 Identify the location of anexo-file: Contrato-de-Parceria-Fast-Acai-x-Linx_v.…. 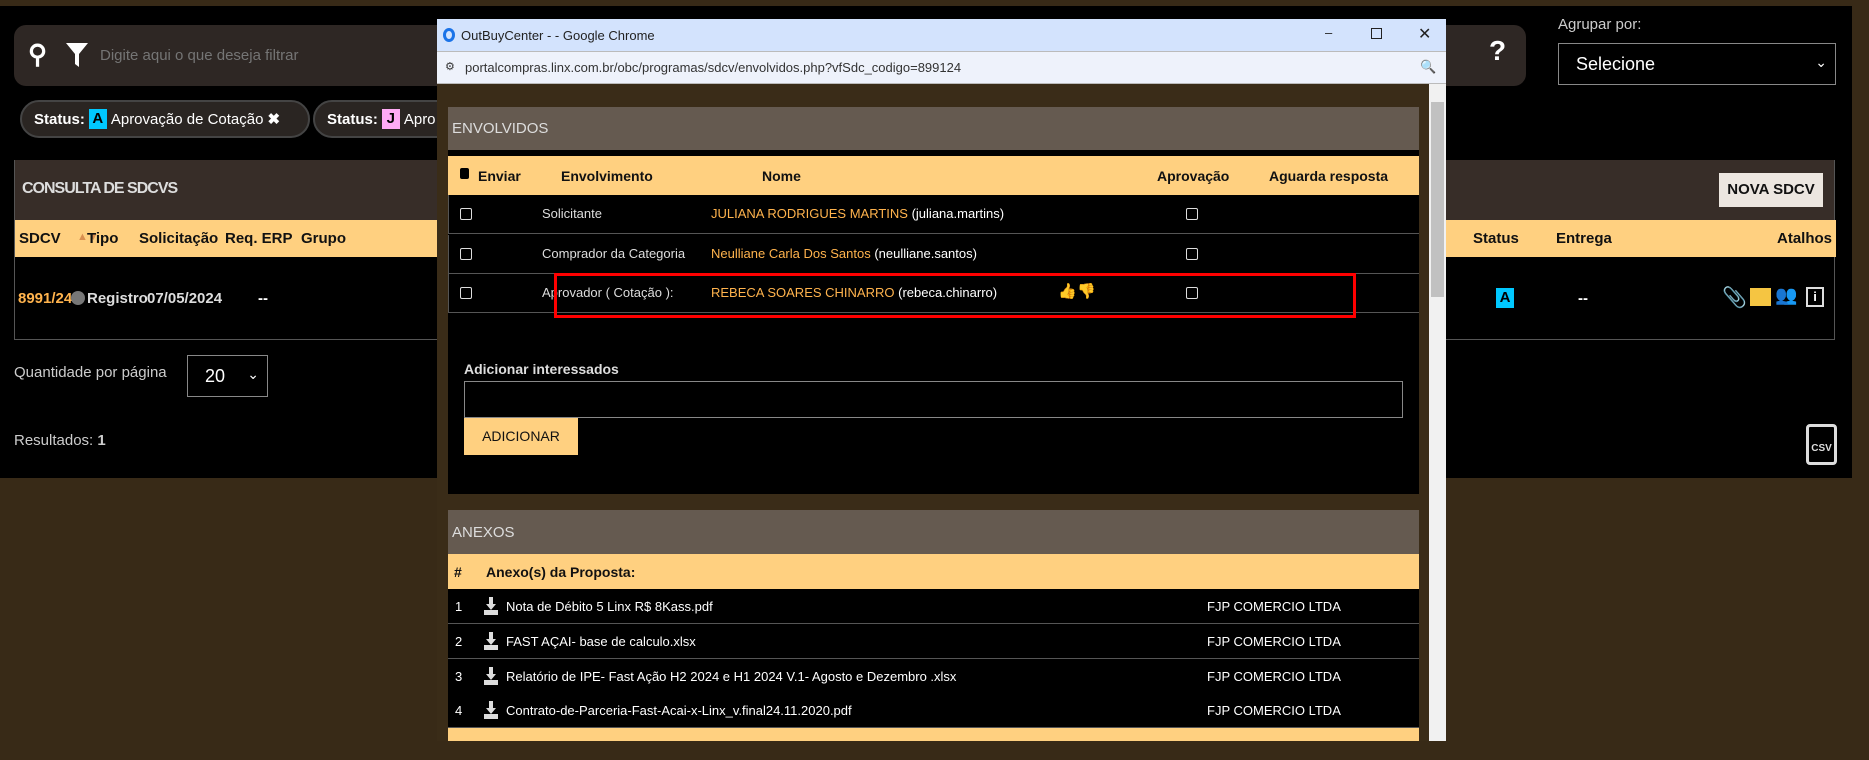
(679, 710).